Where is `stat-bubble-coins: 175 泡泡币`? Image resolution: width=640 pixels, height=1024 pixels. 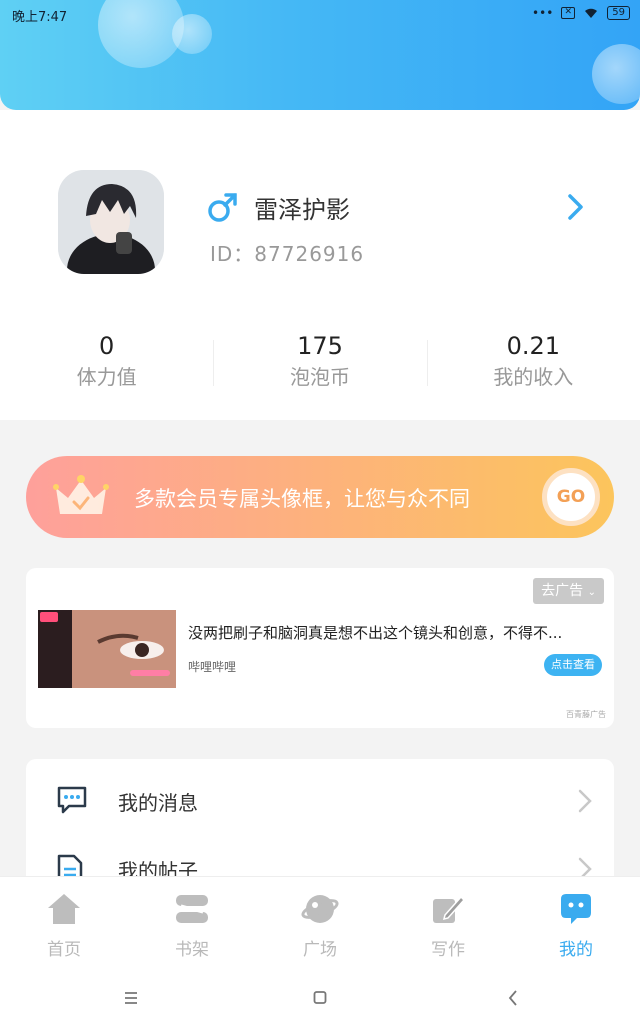
stat-bubble-coins: 175 泡泡币 is located at coordinates (319, 365).